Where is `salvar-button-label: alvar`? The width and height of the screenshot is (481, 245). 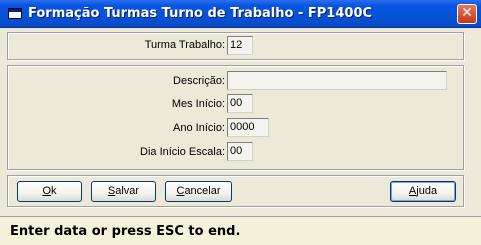 salvar-button-label: alvar is located at coordinates (127, 191).